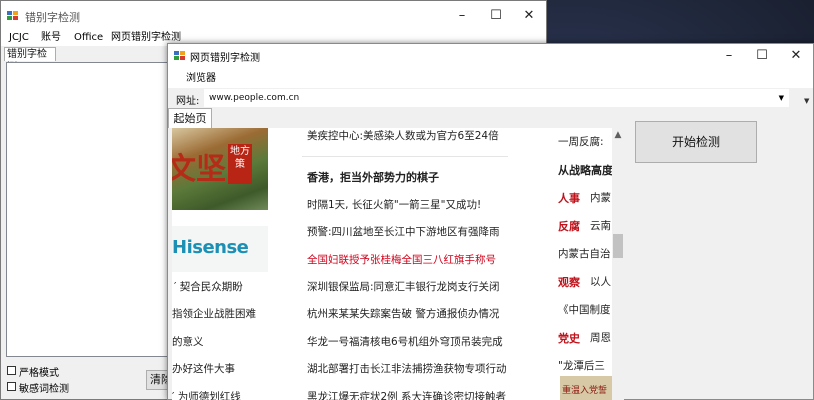 The width and height of the screenshot is (814, 400). Describe the element at coordinates (44, 389) in the screenshot. I see `sensitive-words-label: 敏感词检测` at that location.